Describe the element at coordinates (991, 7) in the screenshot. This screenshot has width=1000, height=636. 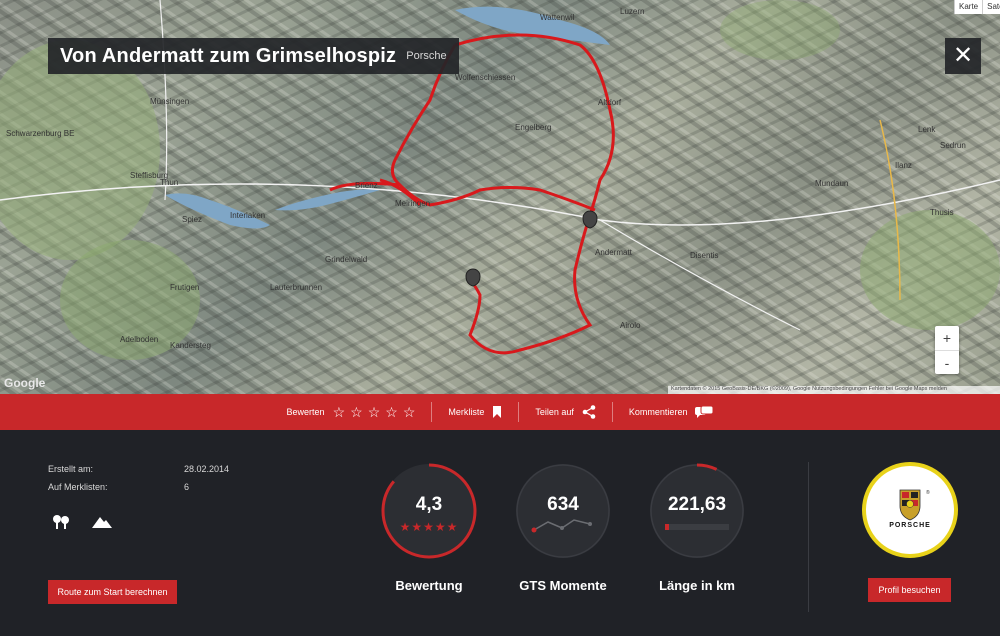
I see `map-type-satellite: Satel` at that location.